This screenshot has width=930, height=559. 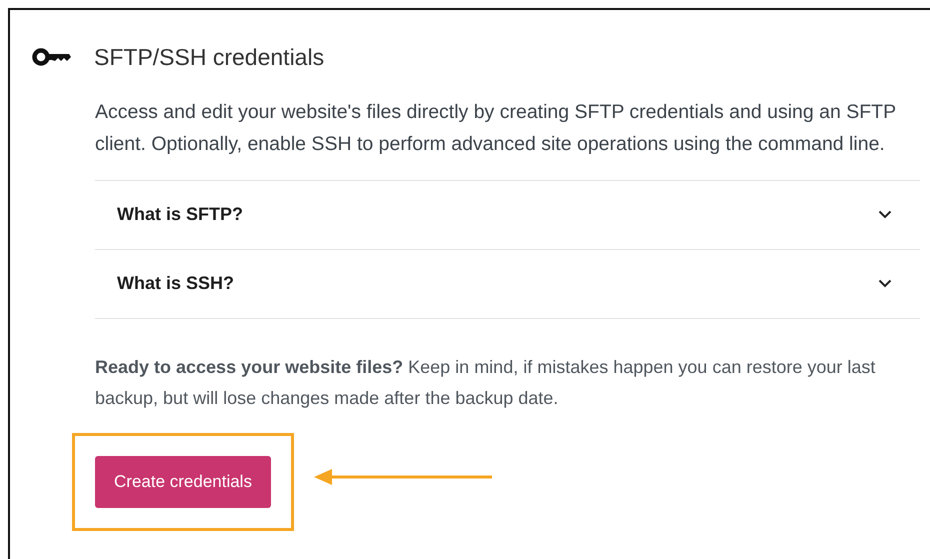 I want to click on create-credentials-button: Create credentials, so click(x=183, y=482).